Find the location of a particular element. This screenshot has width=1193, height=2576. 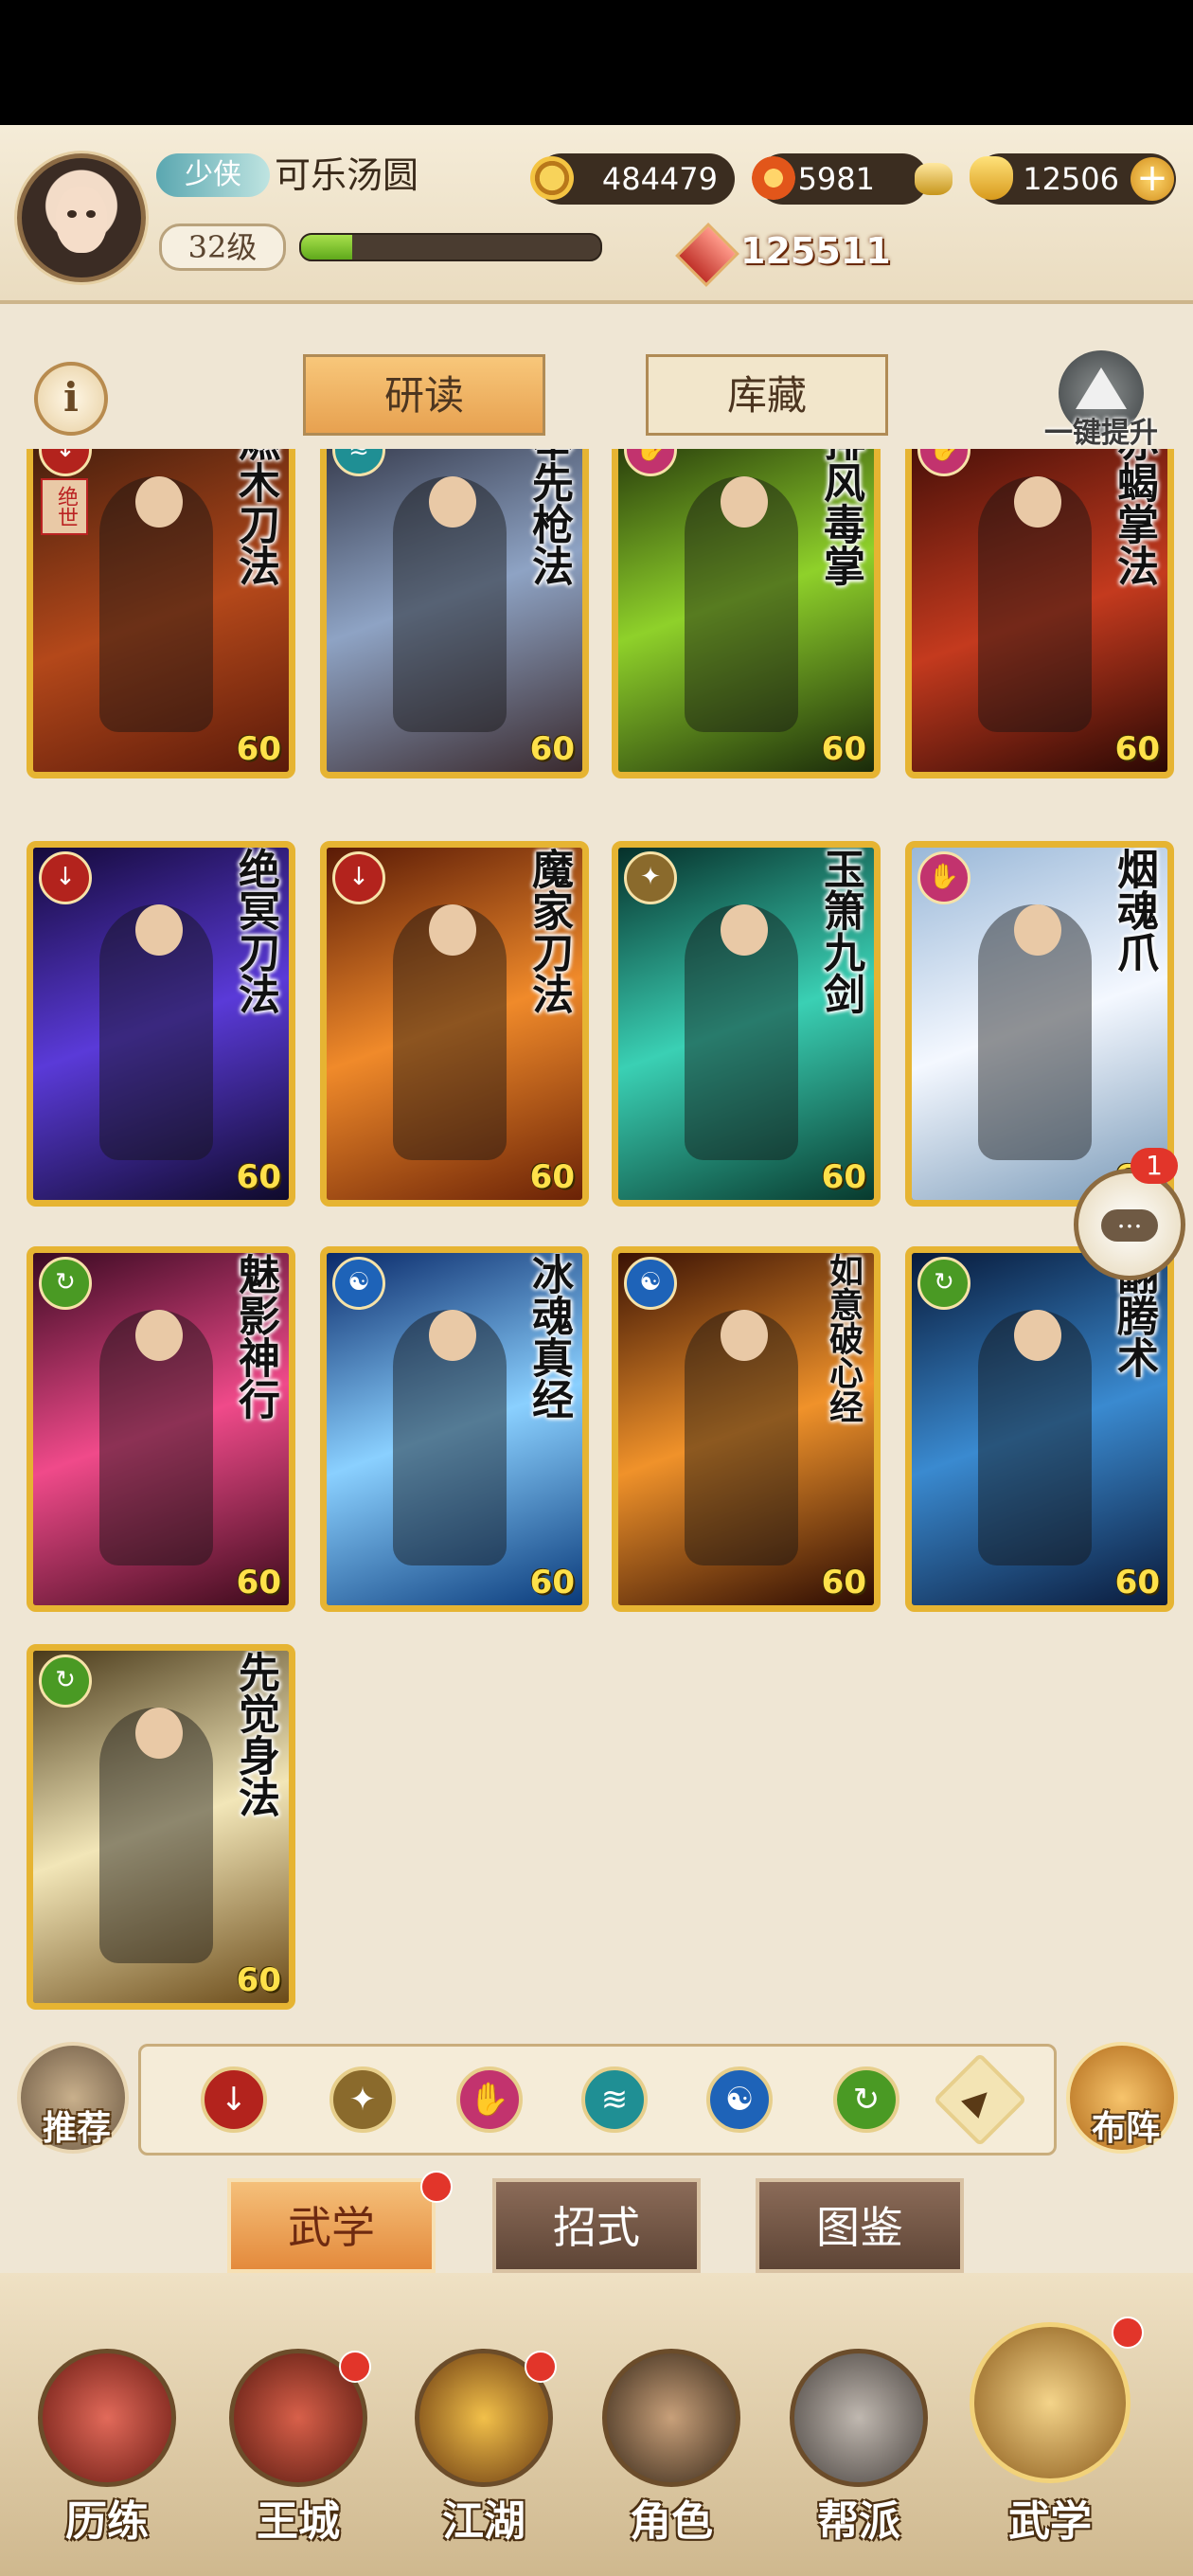

nav-label: 江湖 is located at coordinates (483, 2521).